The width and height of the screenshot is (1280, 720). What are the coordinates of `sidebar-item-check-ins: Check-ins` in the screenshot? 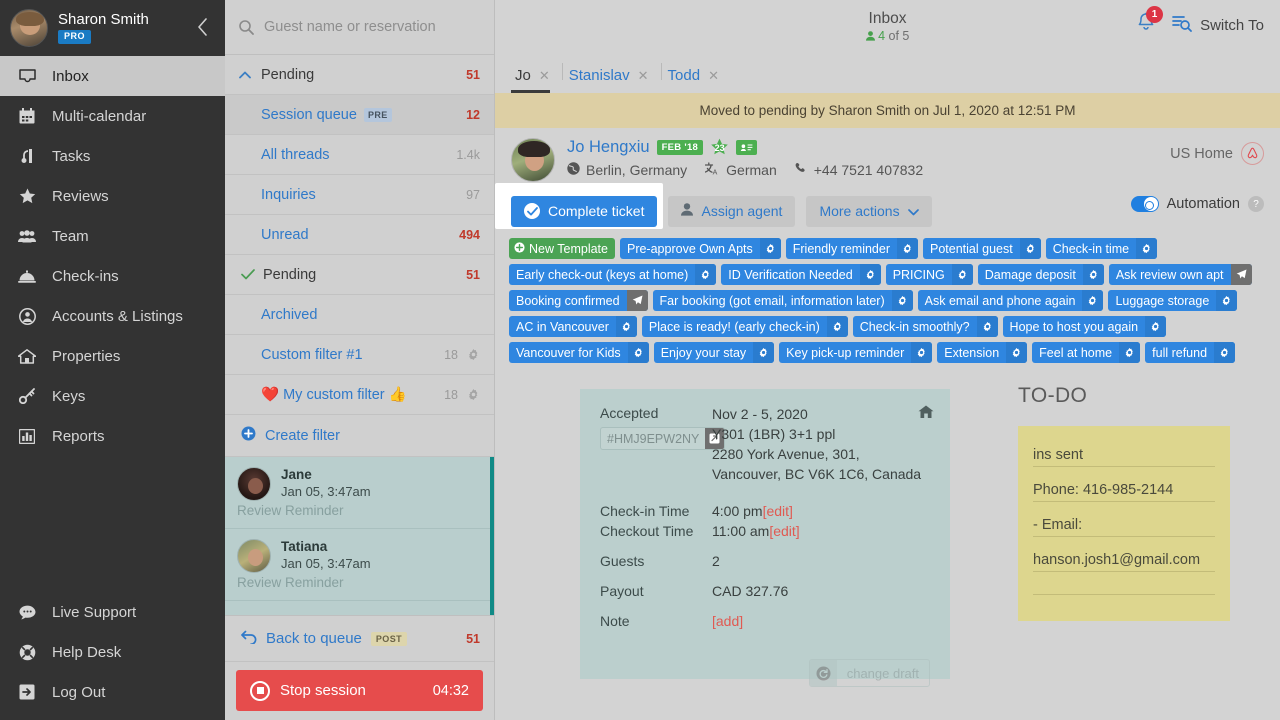 It's located at (112, 276).